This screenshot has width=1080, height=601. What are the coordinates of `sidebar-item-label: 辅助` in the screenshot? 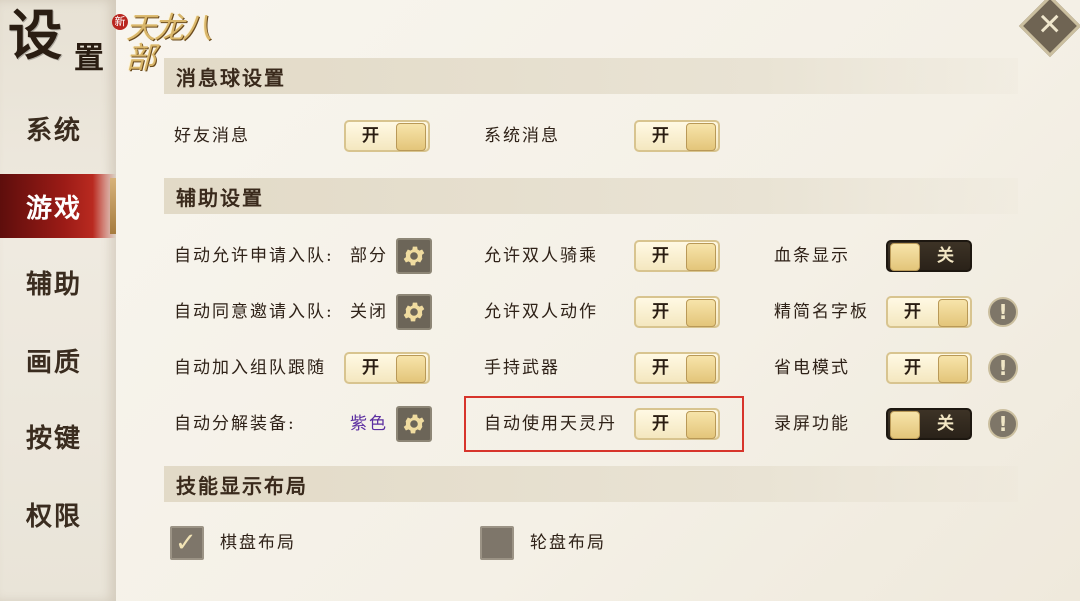 It's located at (54, 284).